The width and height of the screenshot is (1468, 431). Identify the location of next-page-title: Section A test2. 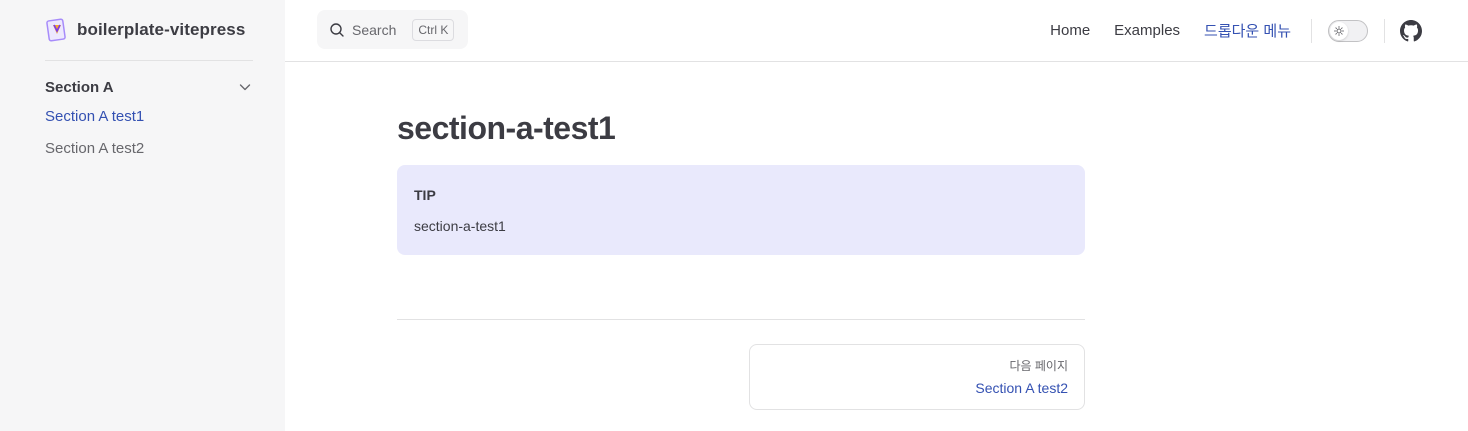
(1021, 388).